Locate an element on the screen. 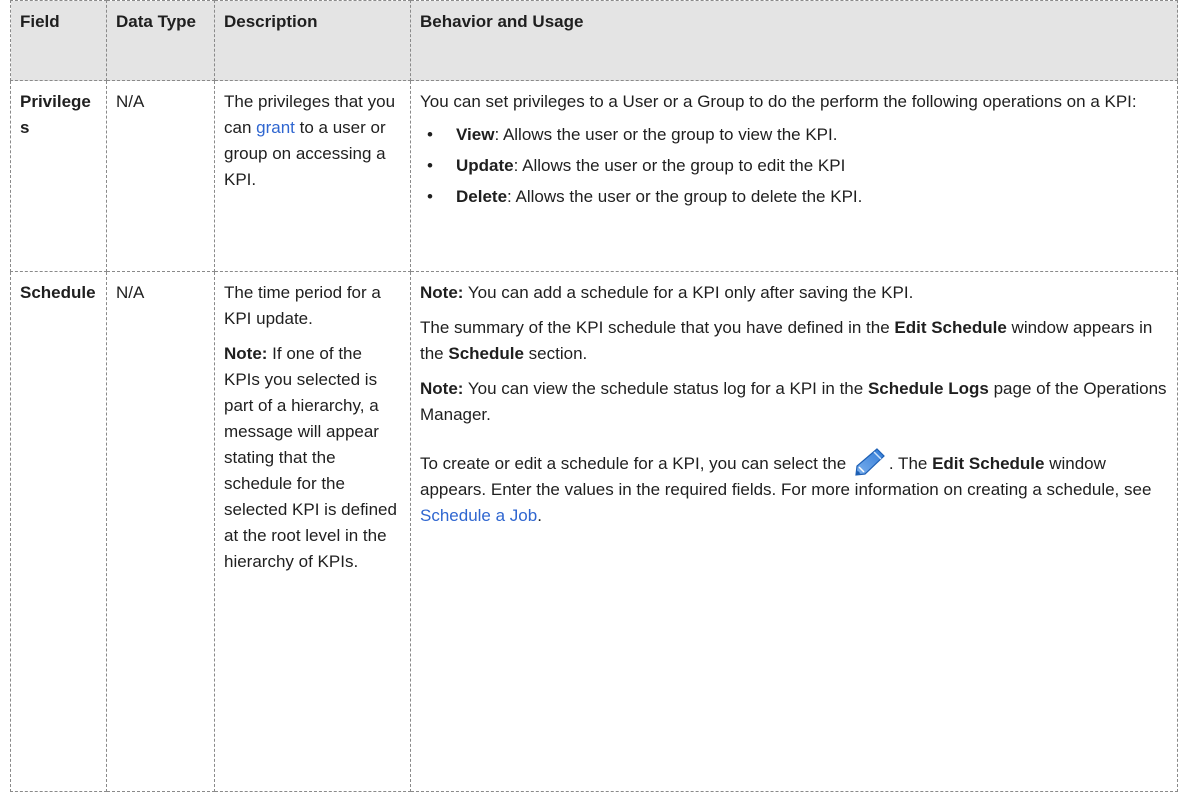  column-header-data-type: Data Type is located at coordinates (160, 40).